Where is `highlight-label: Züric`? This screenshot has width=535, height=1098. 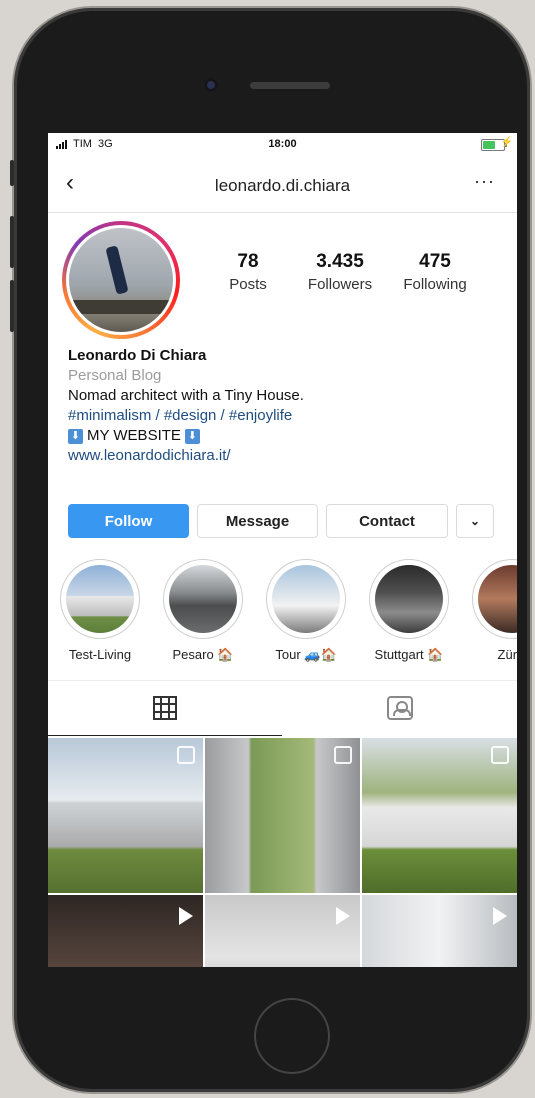
highlight-label: Züric is located at coordinates (507, 654).